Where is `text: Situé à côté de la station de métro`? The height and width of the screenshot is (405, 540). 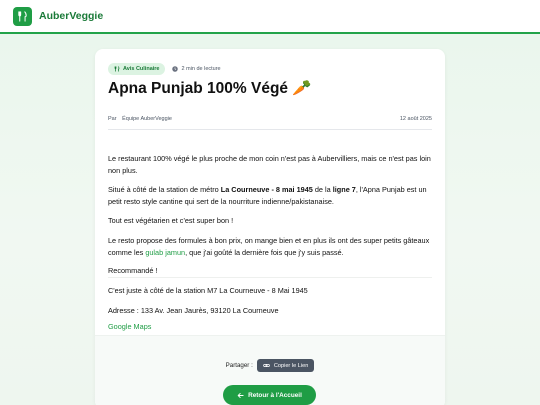 text: Situé à côté de la station de métro is located at coordinates (164, 189).